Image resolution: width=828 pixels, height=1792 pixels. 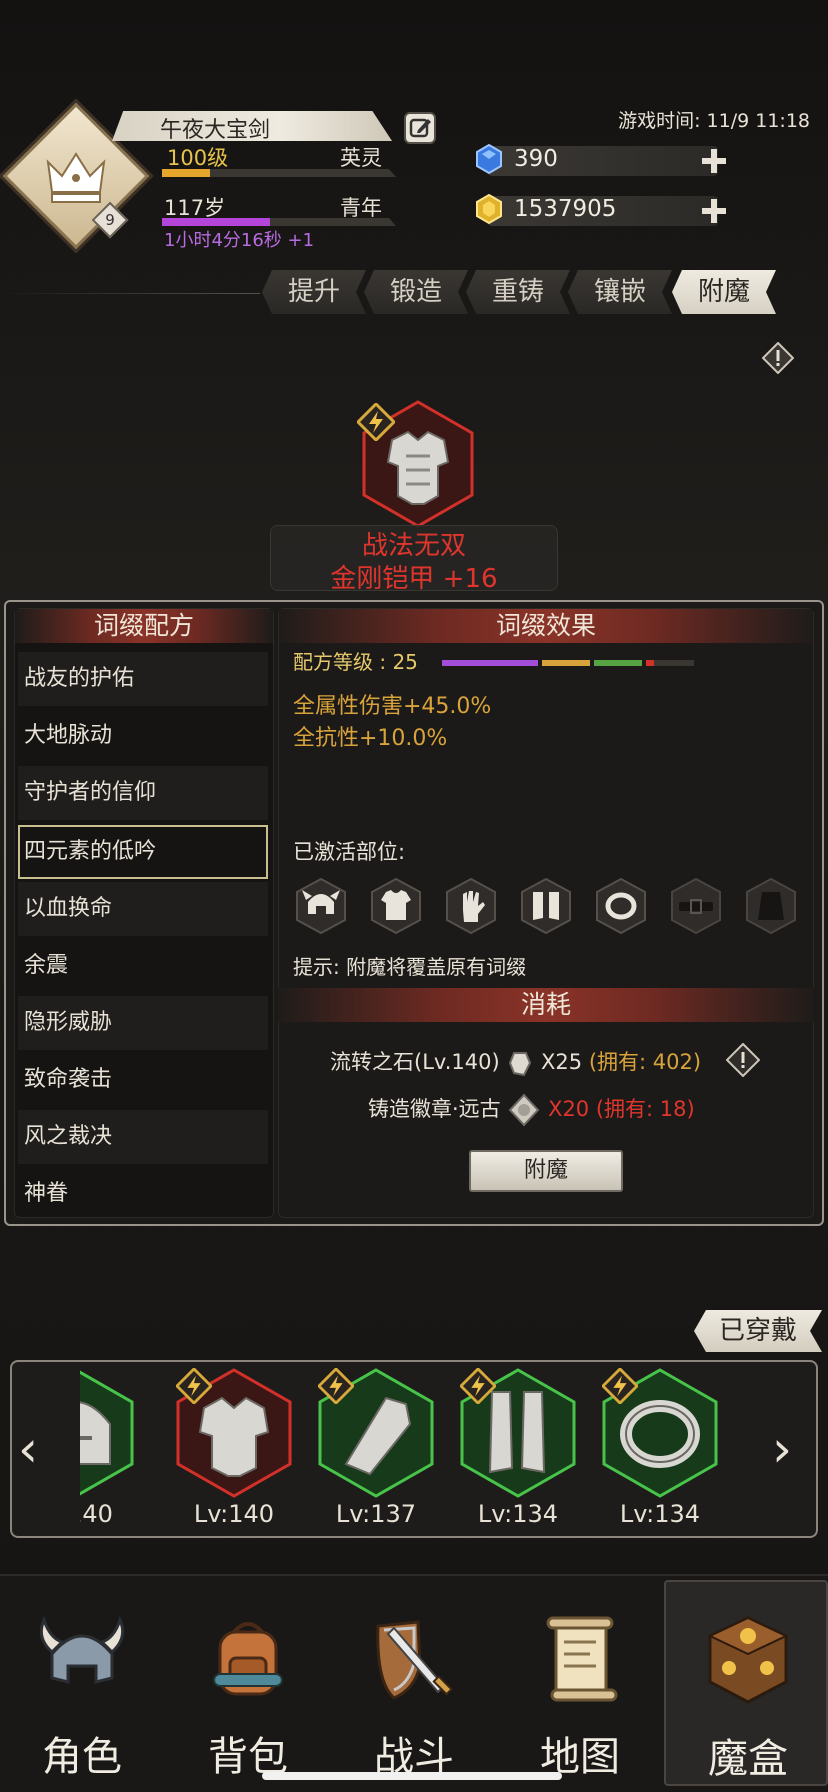 I want to click on recipe-item: 守护者的信仰, so click(x=143, y=793).